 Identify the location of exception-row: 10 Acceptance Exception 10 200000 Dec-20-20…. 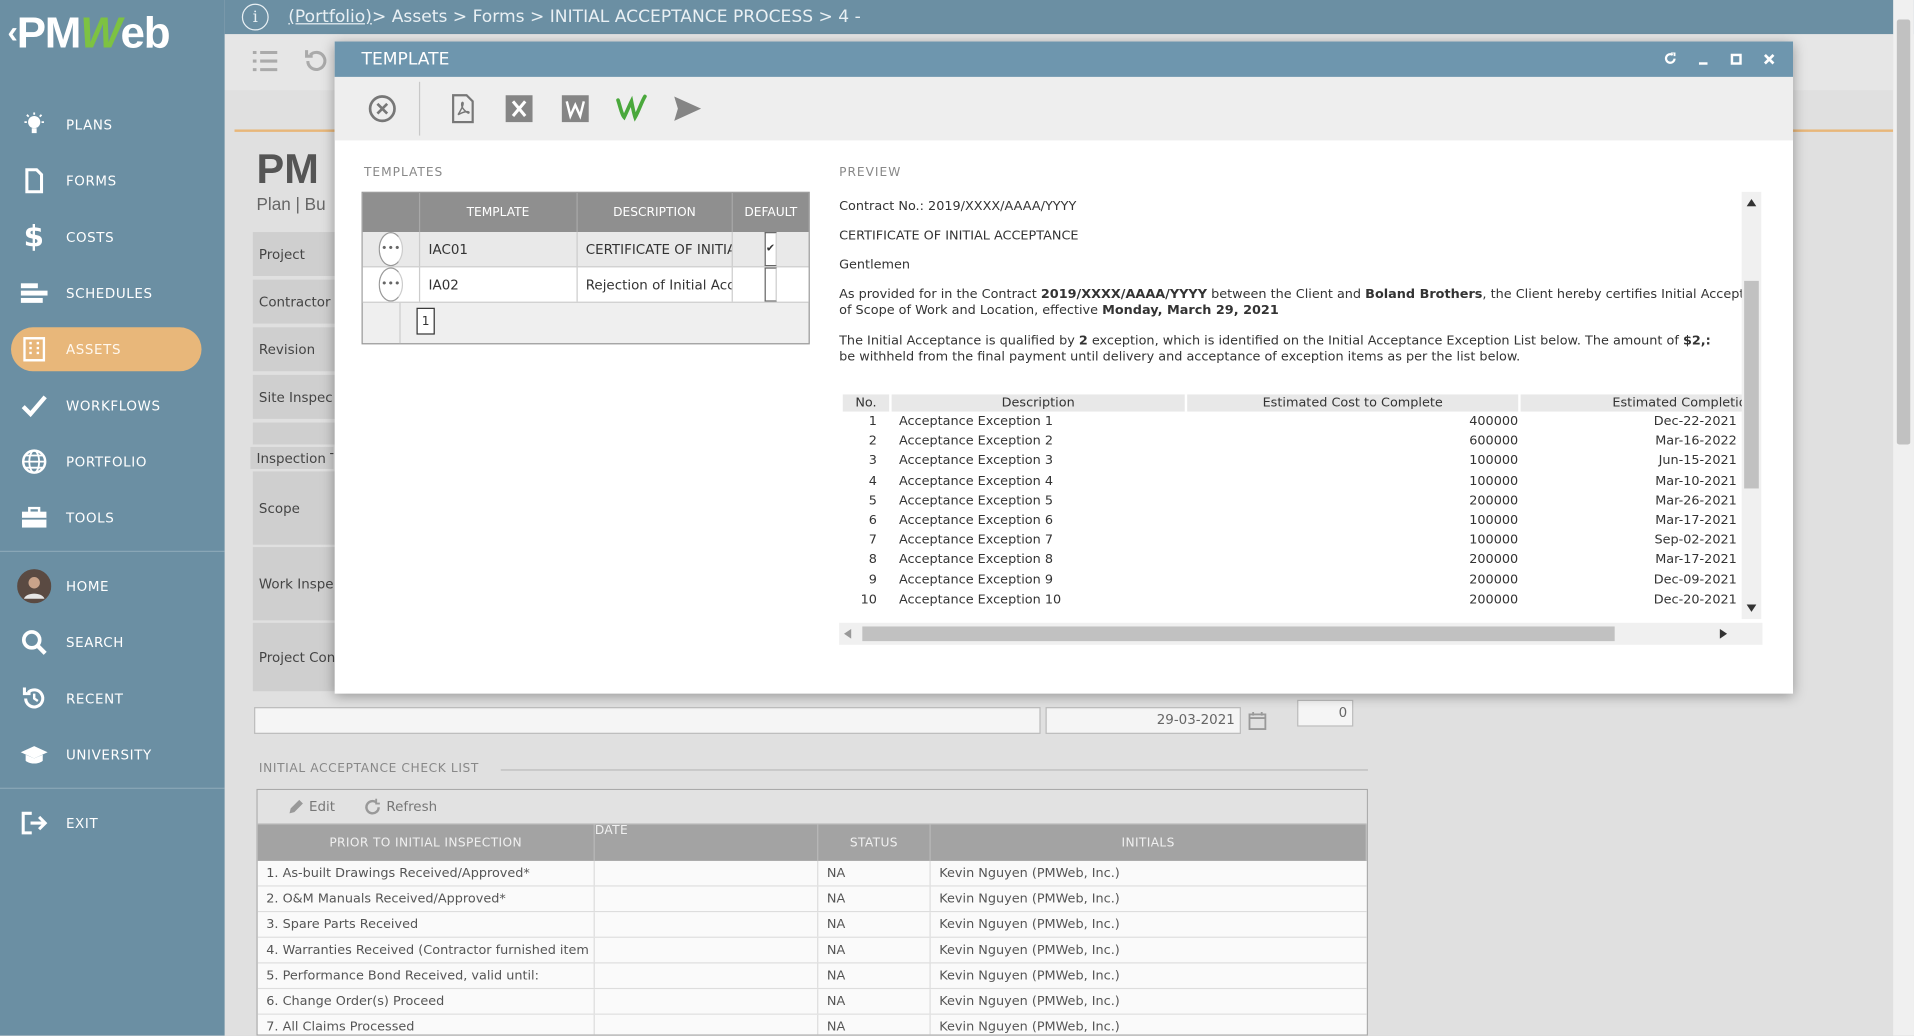
(1298, 599).